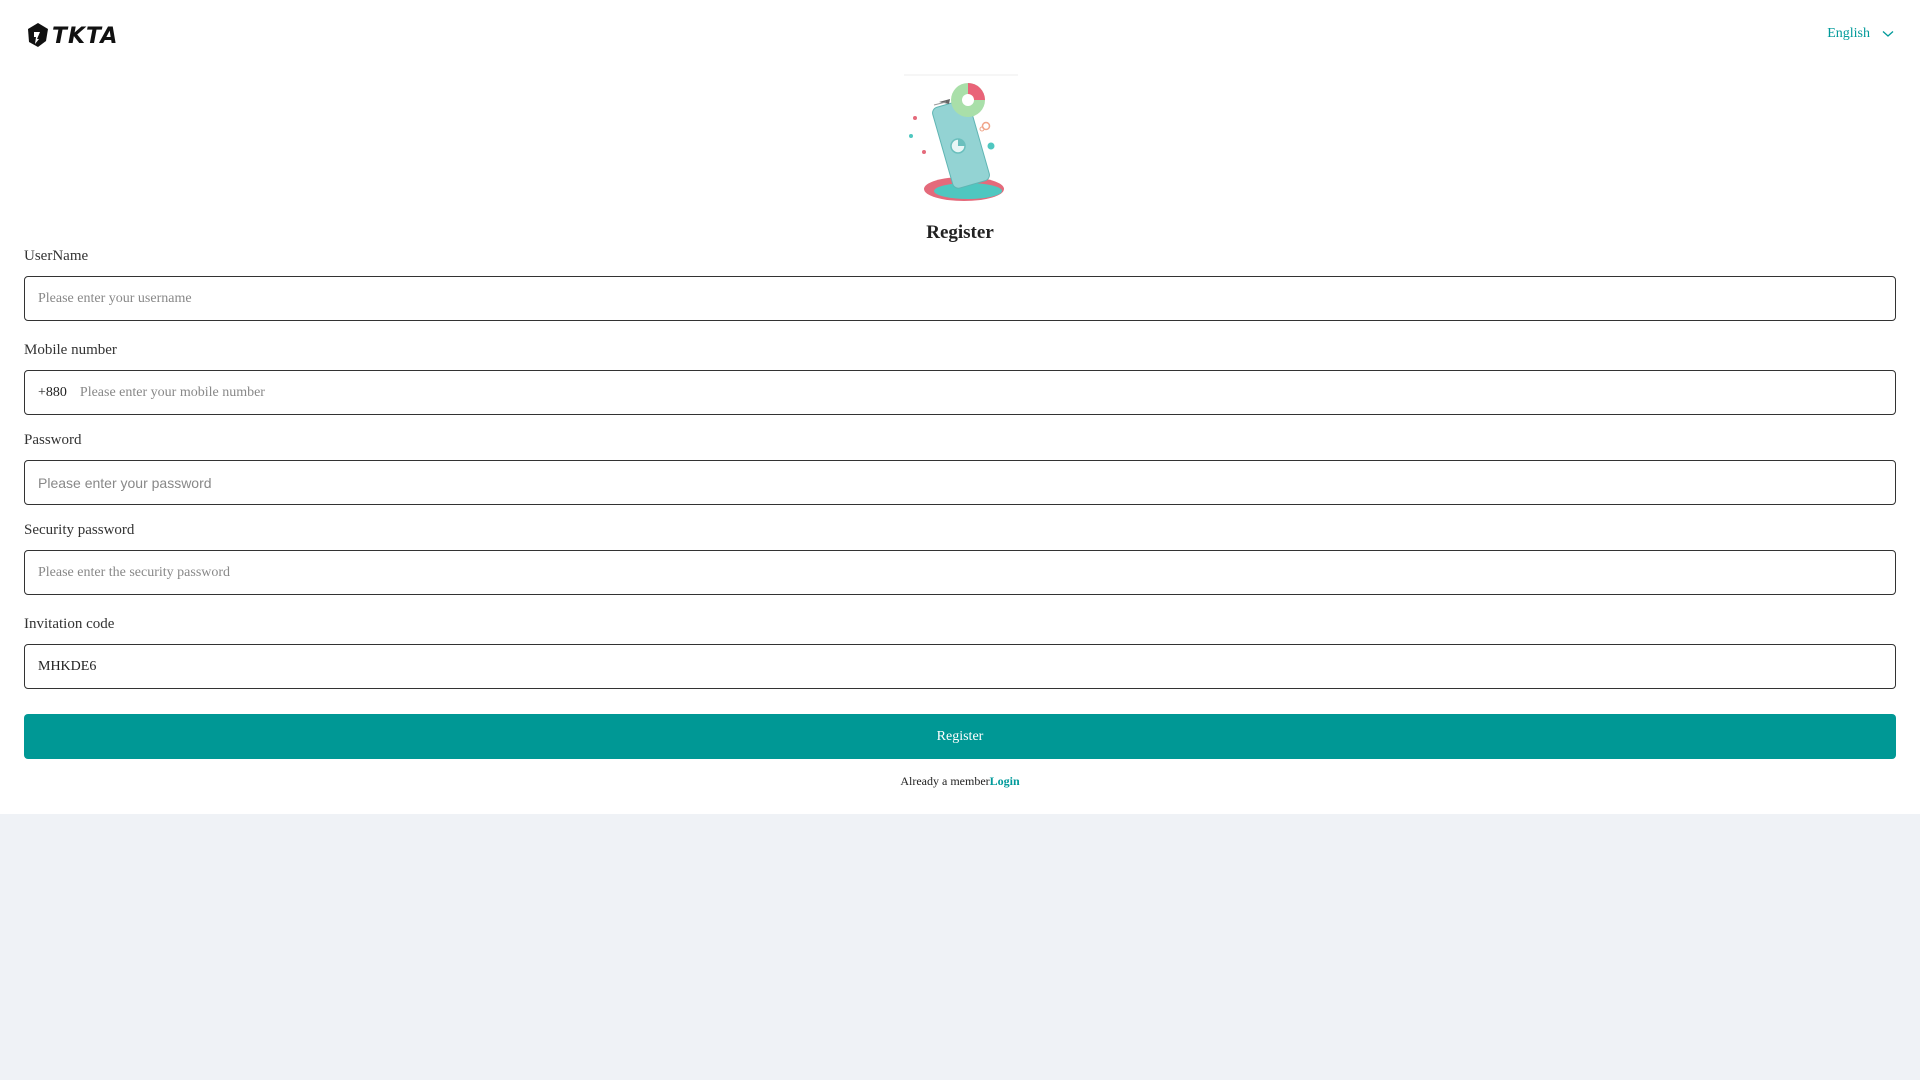 The image size is (1920, 1080). I want to click on invitation-code-label: Invitation code, so click(69, 624).